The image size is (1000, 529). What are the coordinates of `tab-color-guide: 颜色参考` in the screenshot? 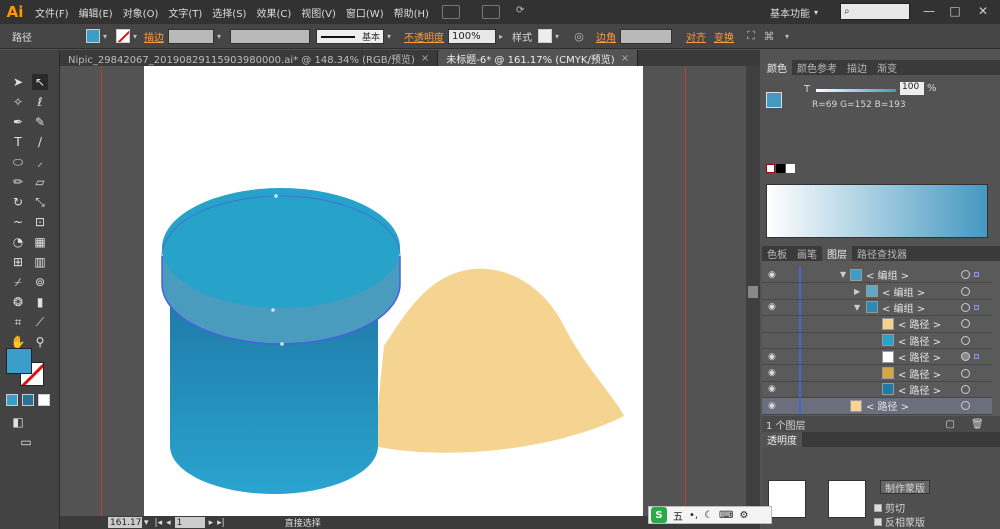 It's located at (817, 67).